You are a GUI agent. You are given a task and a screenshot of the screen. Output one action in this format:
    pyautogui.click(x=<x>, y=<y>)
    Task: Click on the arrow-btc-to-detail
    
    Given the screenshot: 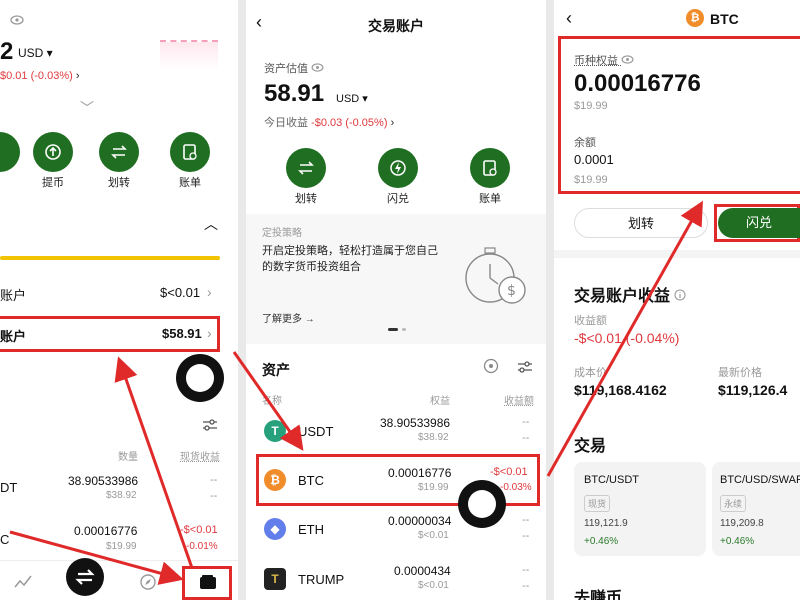 What is the action you would take?
    pyautogui.click(x=624, y=338)
    